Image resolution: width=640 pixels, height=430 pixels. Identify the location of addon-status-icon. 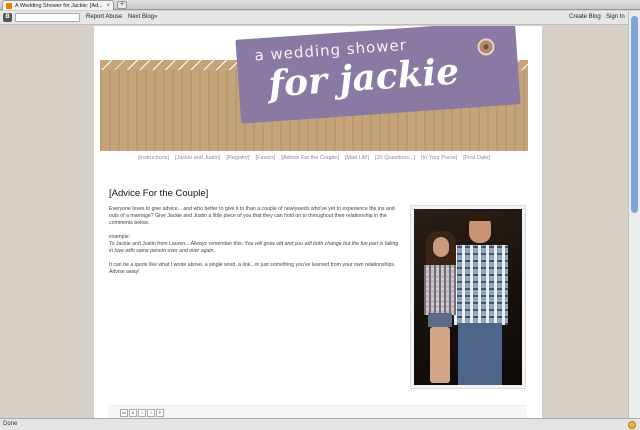
(632, 425).